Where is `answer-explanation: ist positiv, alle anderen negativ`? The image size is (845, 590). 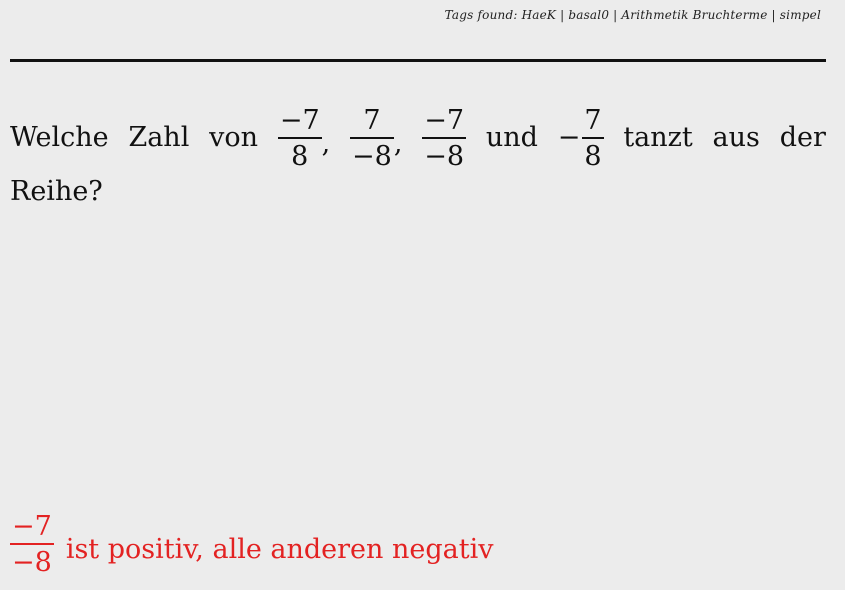 answer-explanation: ist positiv, alle anderen negativ is located at coordinates (279, 549).